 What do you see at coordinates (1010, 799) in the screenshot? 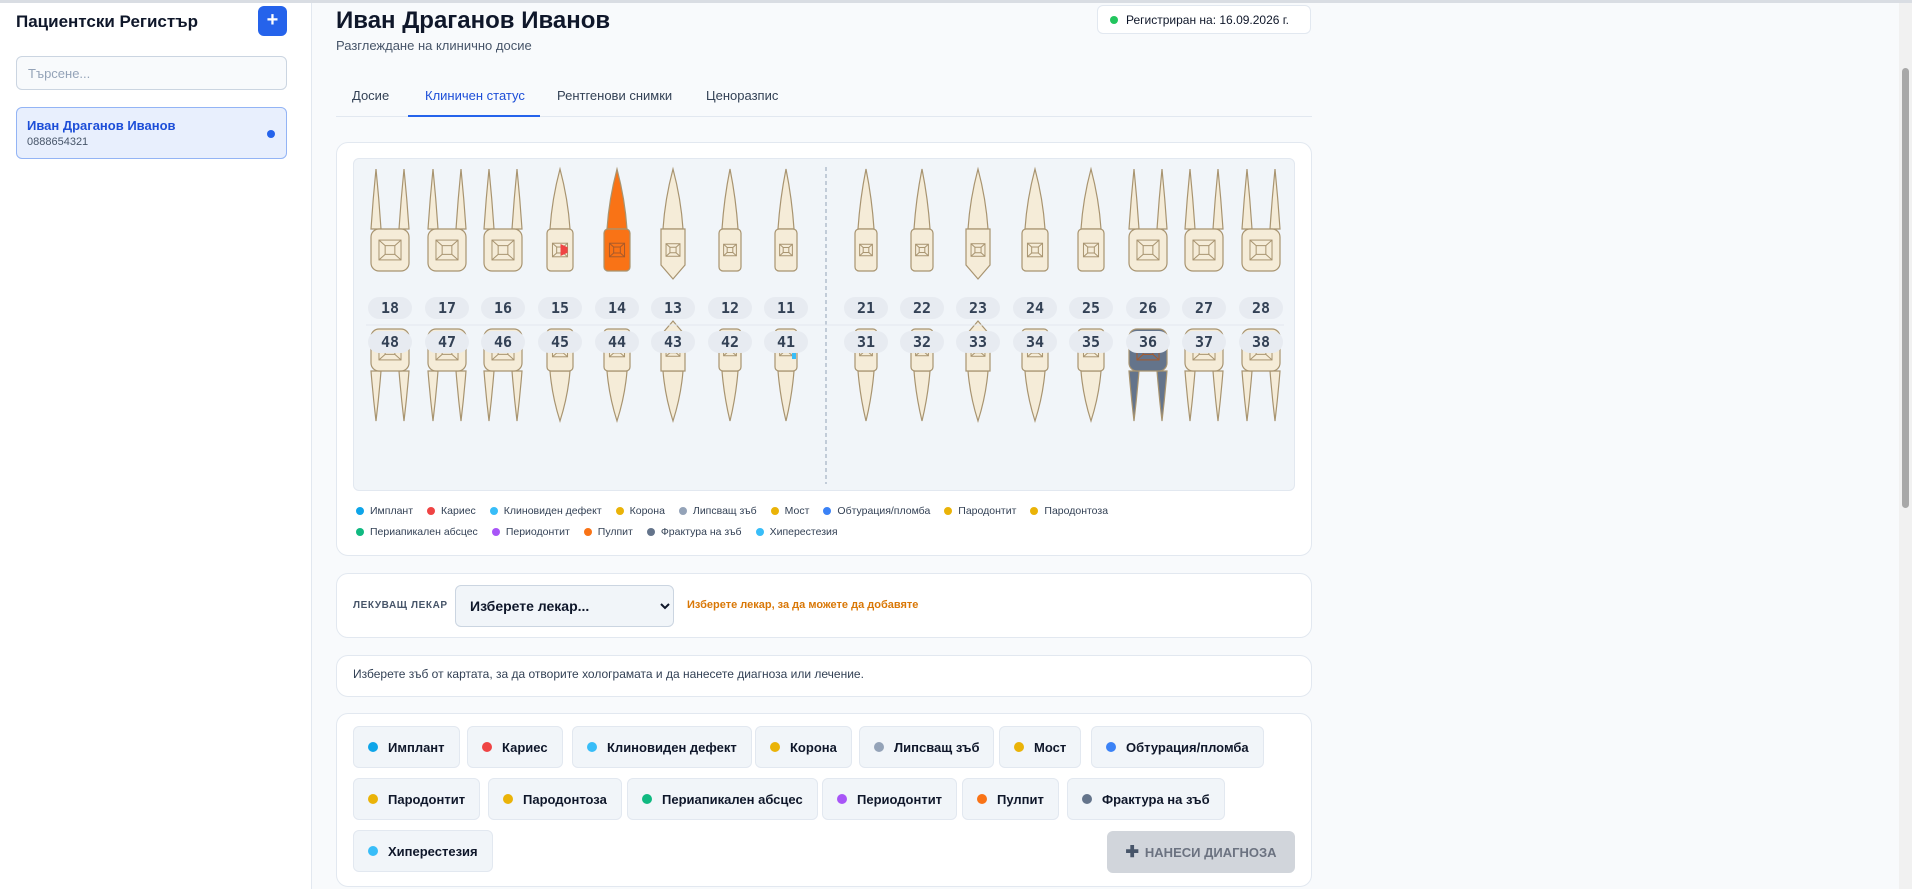
I see `condition-chip: Пулпит` at bounding box center [1010, 799].